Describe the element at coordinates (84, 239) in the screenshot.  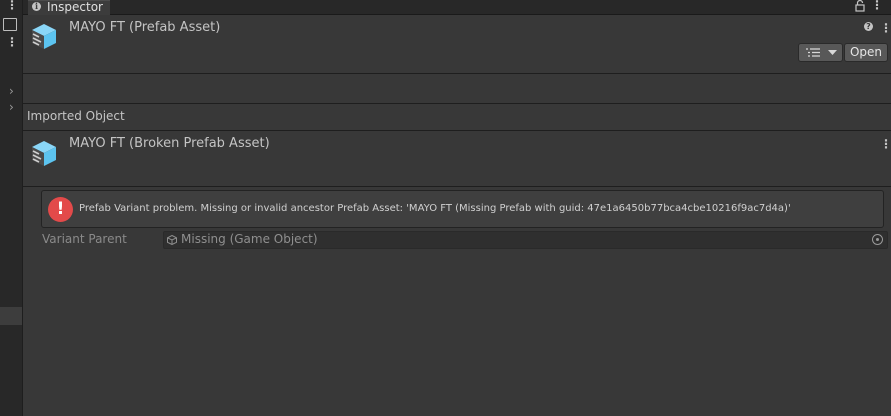
I see `variant-parent-label: Variant Parent` at that location.